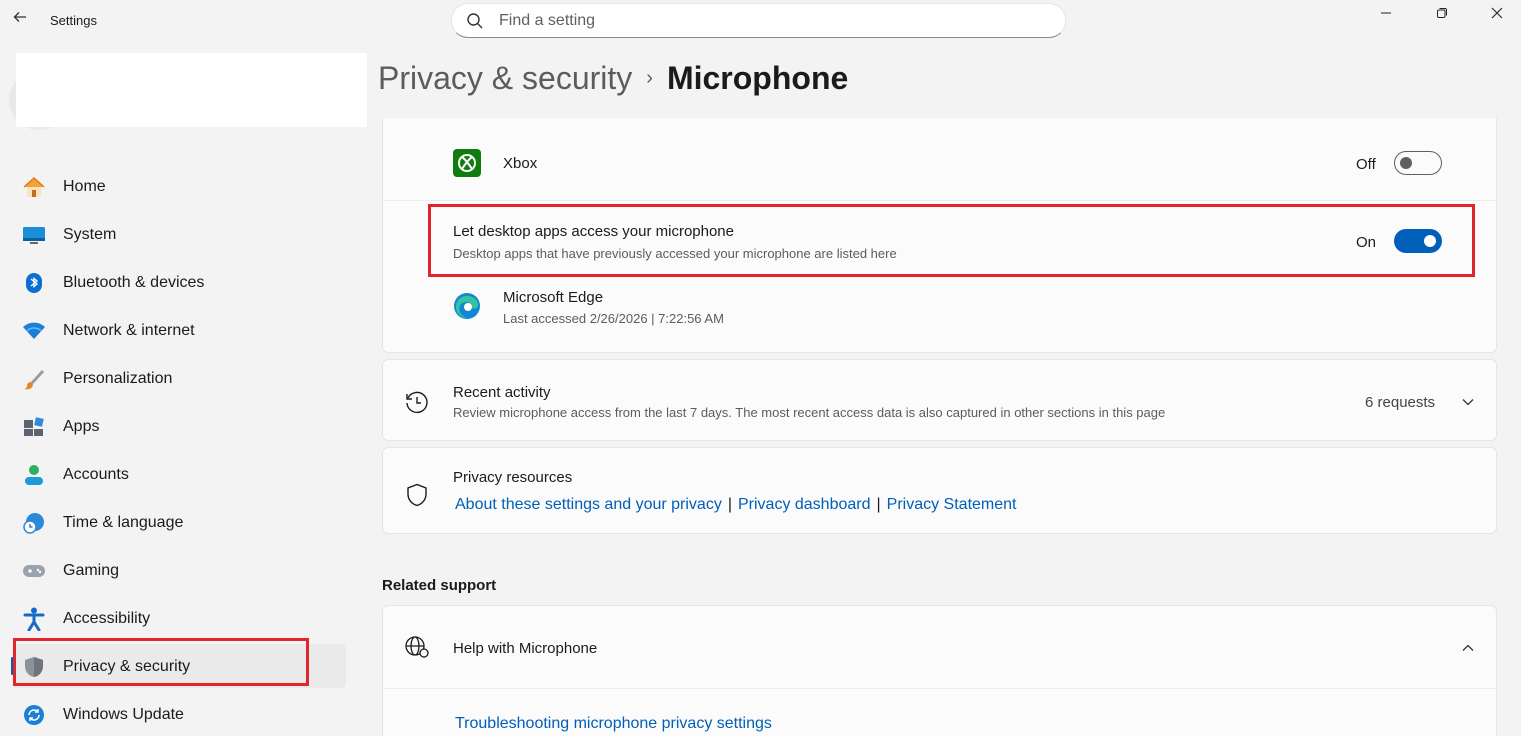 The width and height of the screenshot is (1521, 736). What do you see at coordinates (34, 619) in the screenshot?
I see `accessibility-icon` at bounding box center [34, 619].